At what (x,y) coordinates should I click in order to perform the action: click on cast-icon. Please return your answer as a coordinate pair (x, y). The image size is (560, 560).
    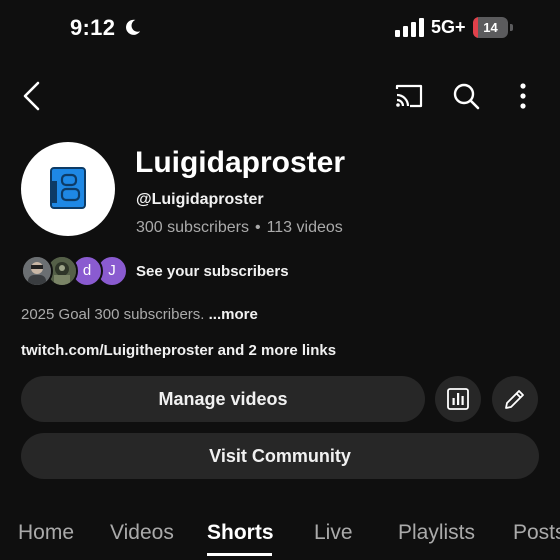
    Looking at the image, I should click on (409, 96).